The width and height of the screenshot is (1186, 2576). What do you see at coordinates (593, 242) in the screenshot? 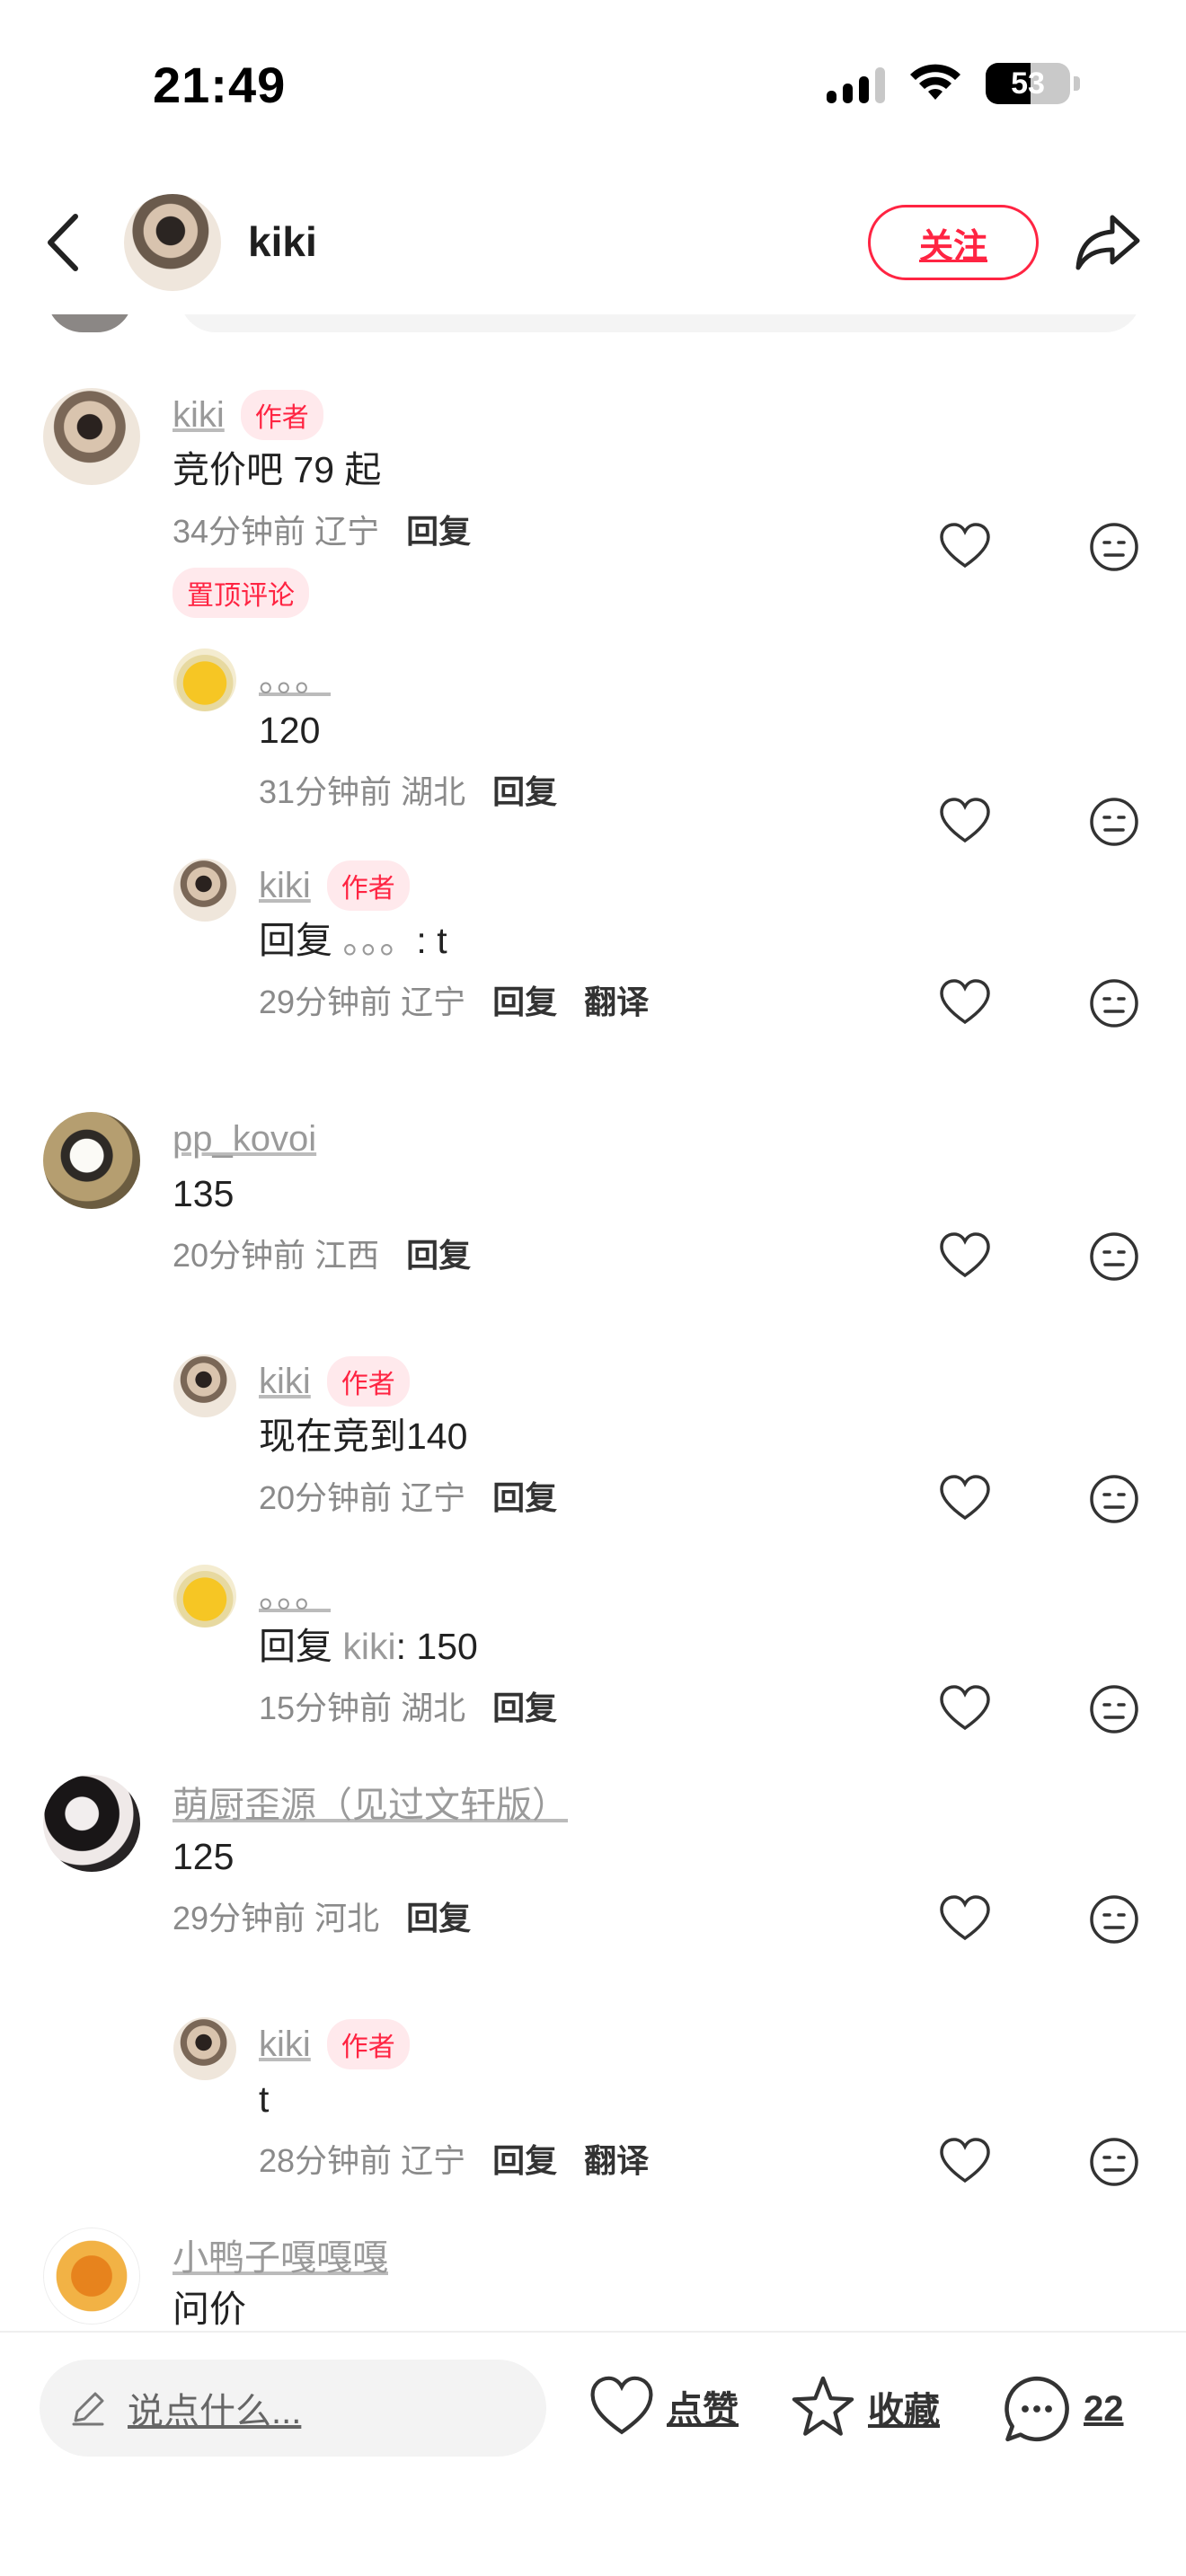
I see `nav-bar: kiki 关注` at bounding box center [593, 242].